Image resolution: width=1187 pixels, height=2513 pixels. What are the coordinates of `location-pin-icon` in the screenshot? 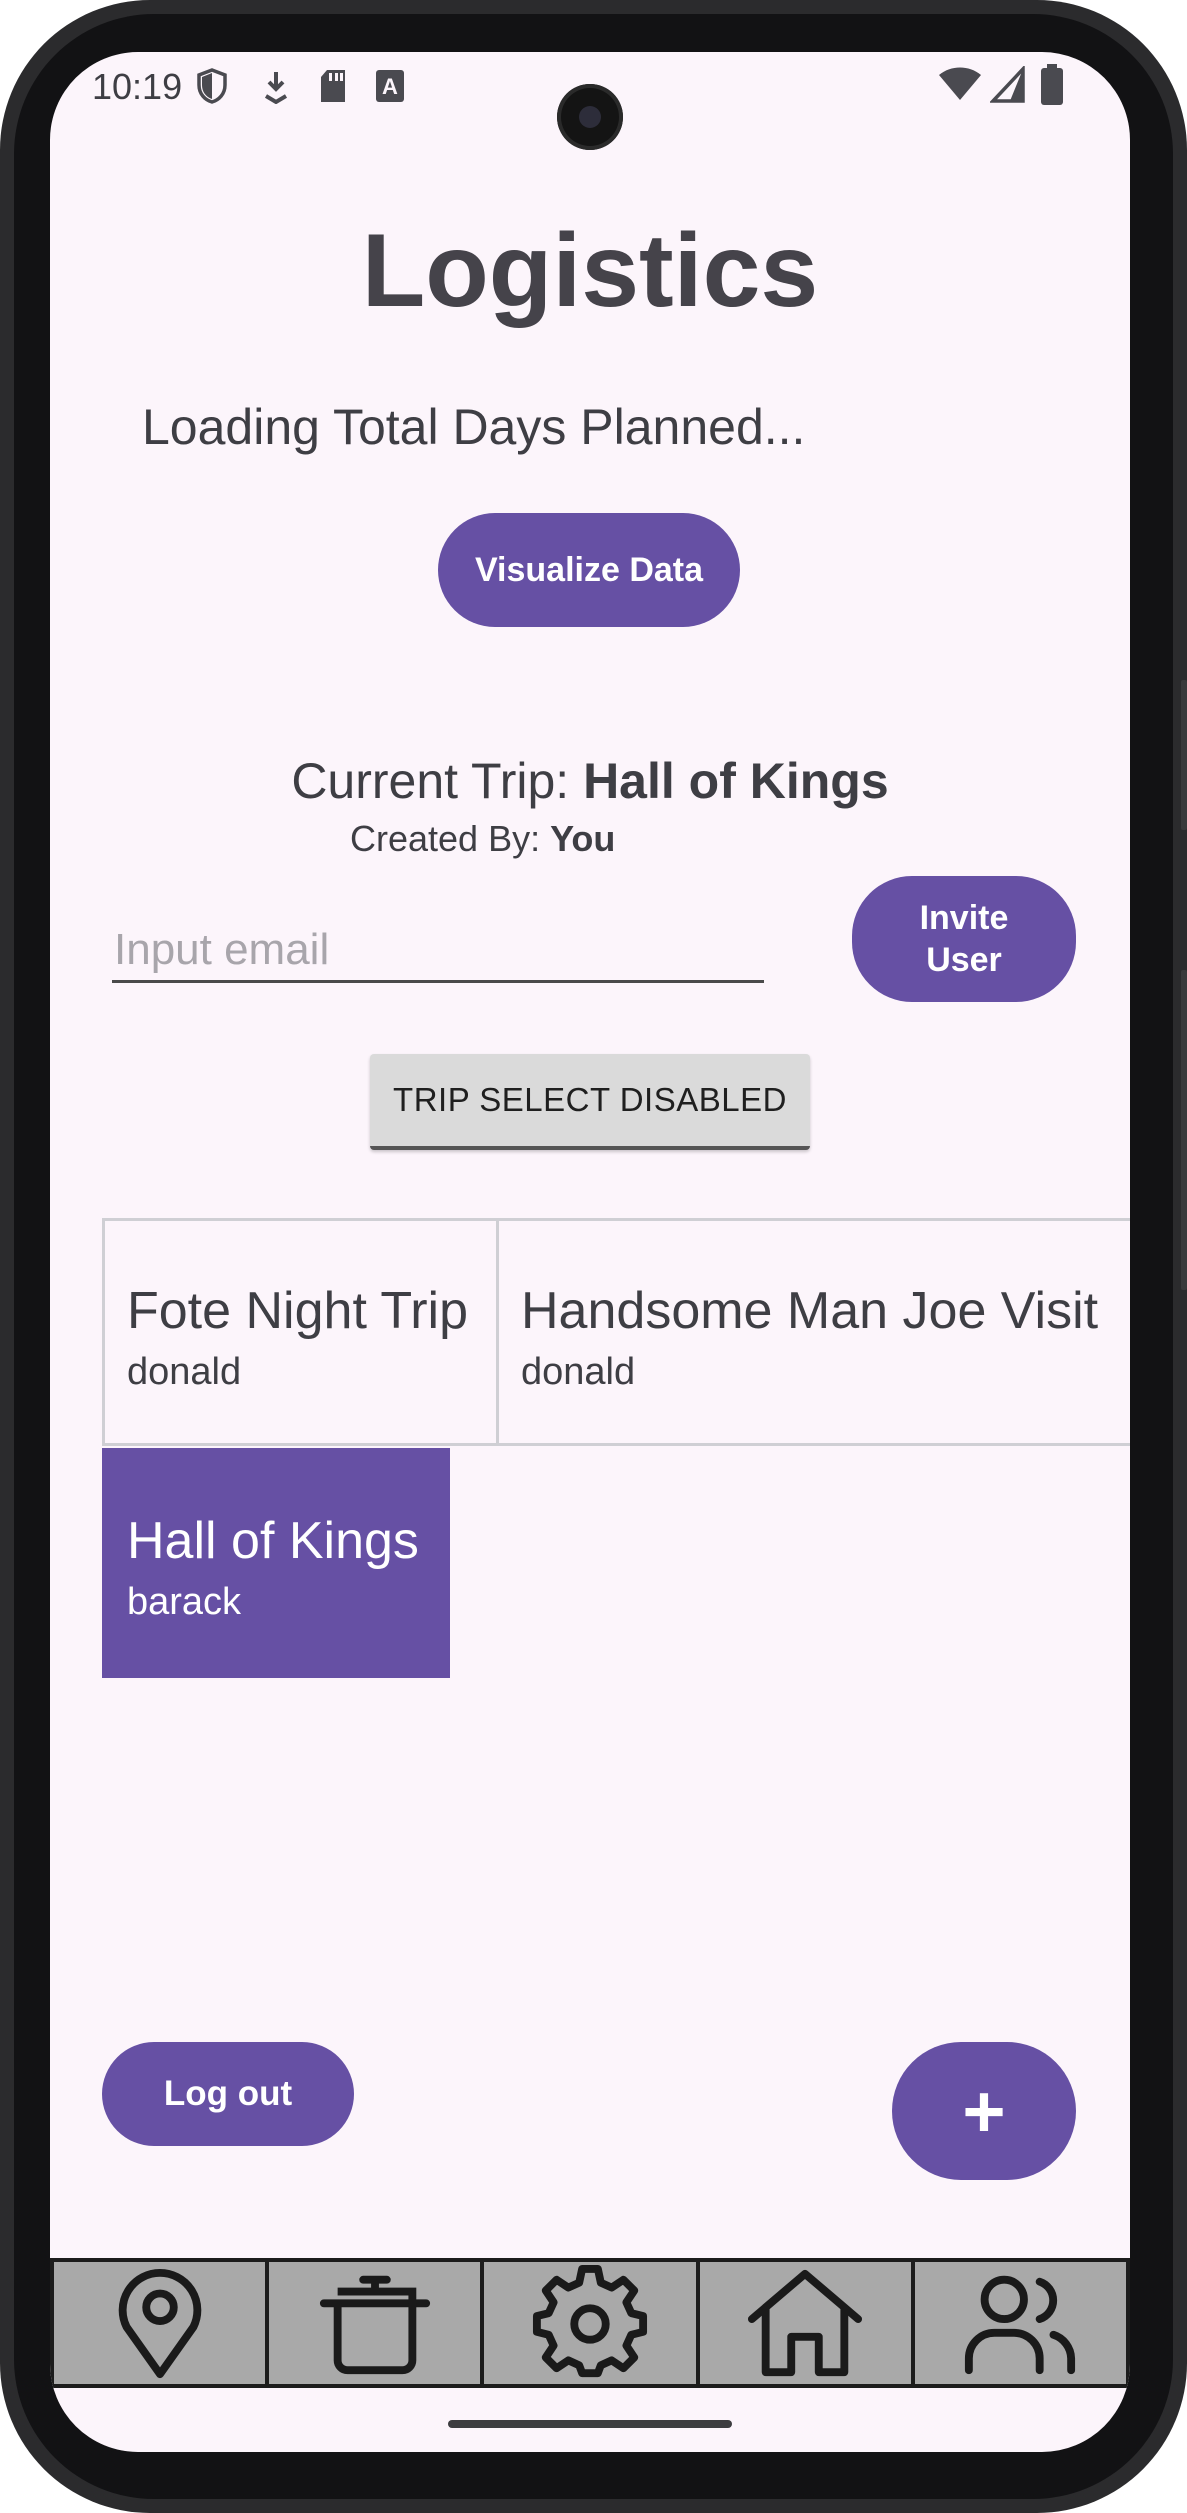 It's located at (159, 2323).